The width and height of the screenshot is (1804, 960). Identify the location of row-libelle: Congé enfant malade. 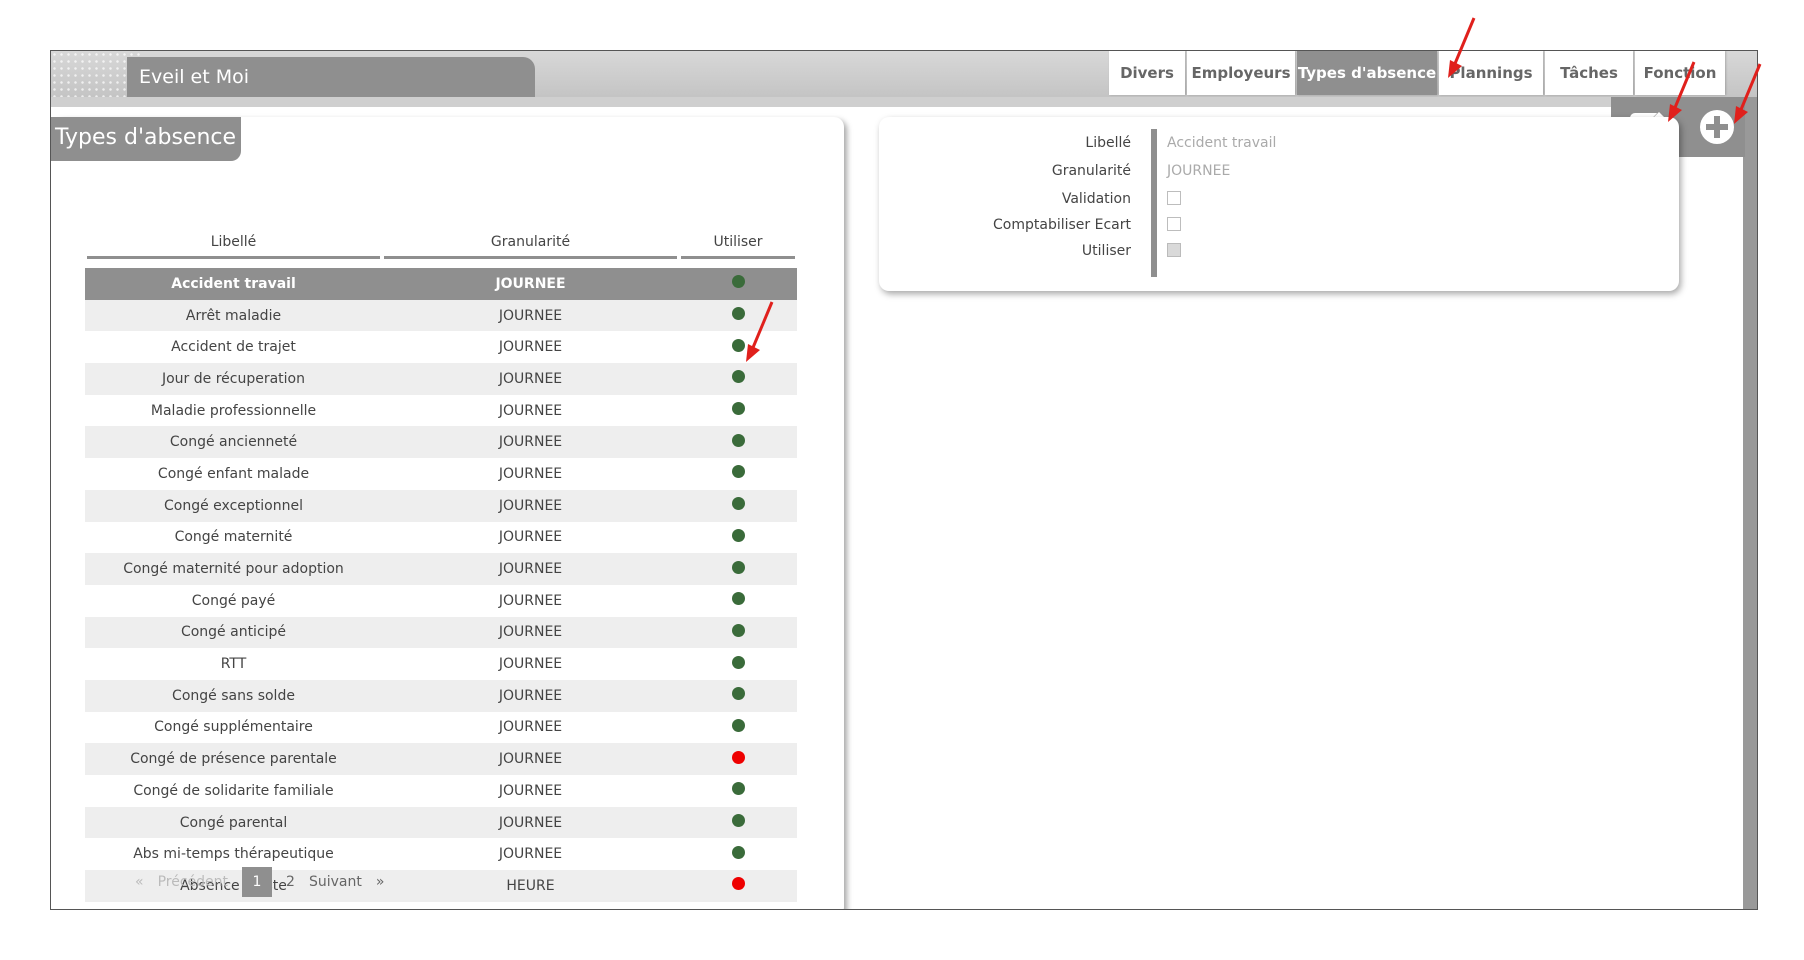
(233, 474).